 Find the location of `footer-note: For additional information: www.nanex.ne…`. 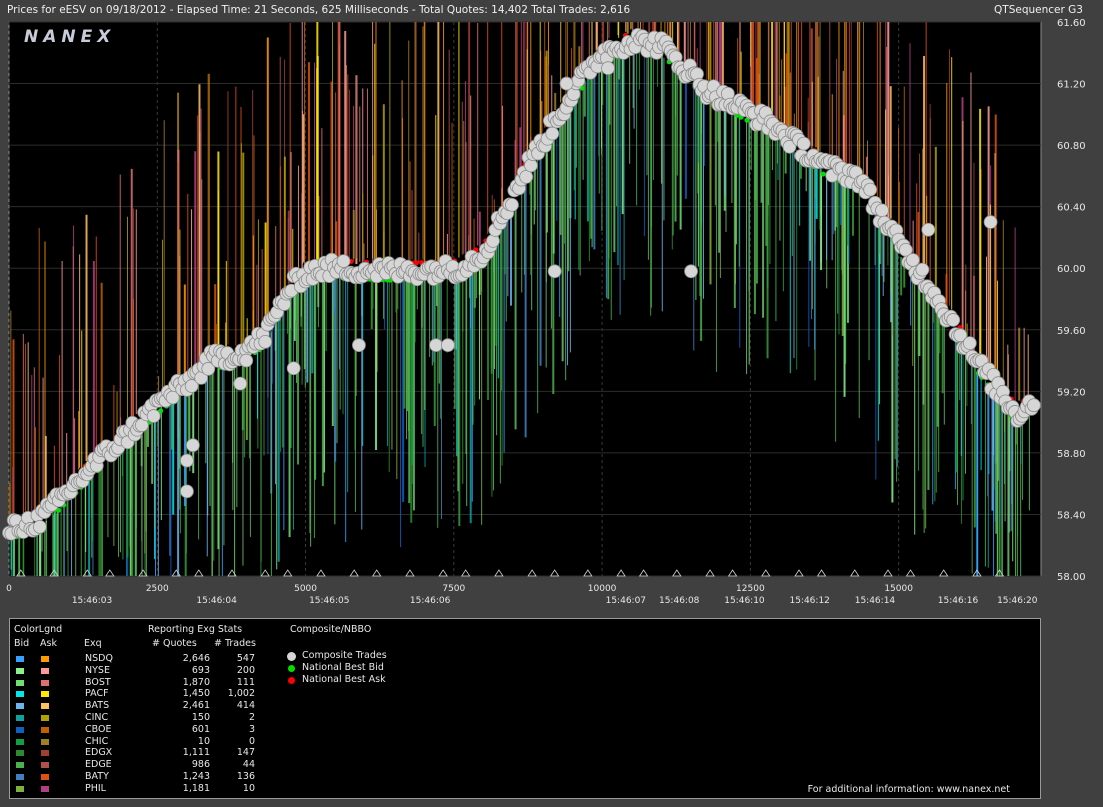

footer-note: For additional information: www.nanex.ne… is located at coordinates (908, 789).